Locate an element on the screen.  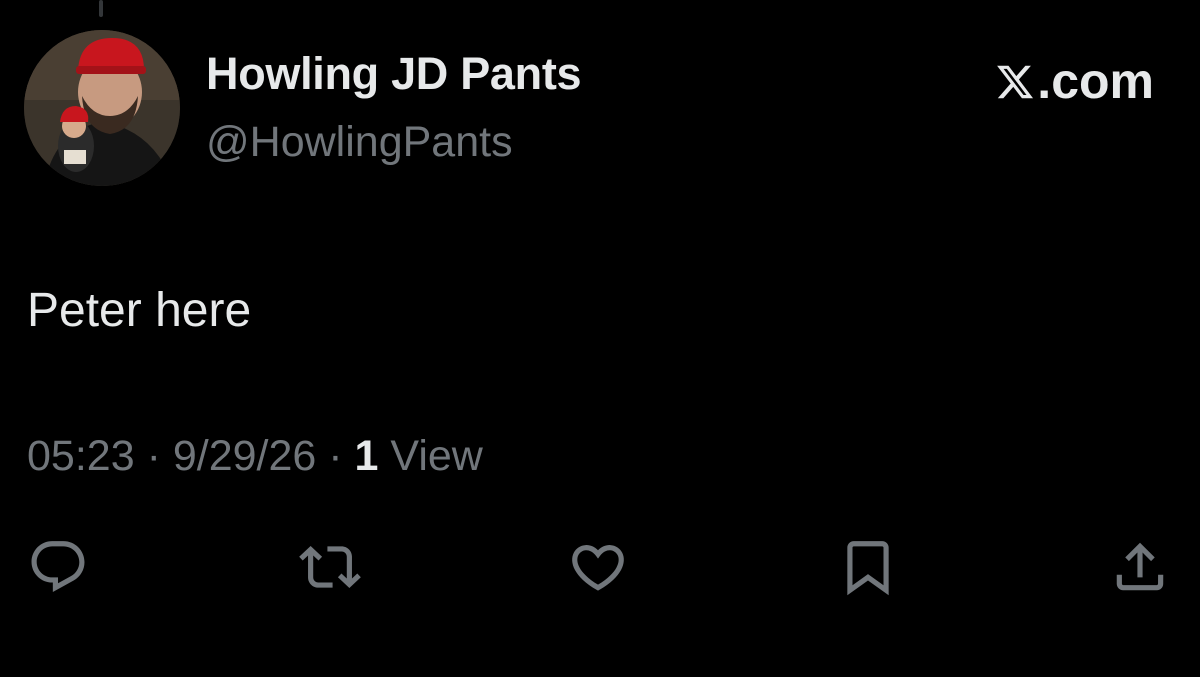
bookmark-icon is located at coordinates (868, 568).